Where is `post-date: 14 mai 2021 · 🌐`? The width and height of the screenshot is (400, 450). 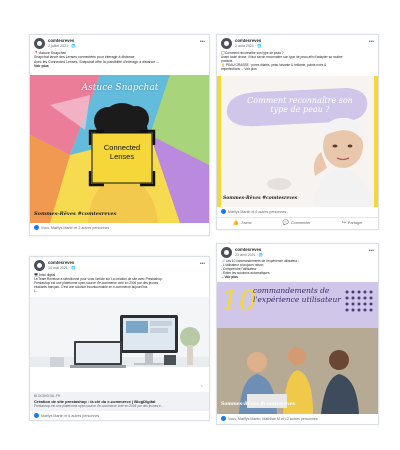
post-date: 14 mai 2021 · 🌐 is located at coordinates (61, 268).